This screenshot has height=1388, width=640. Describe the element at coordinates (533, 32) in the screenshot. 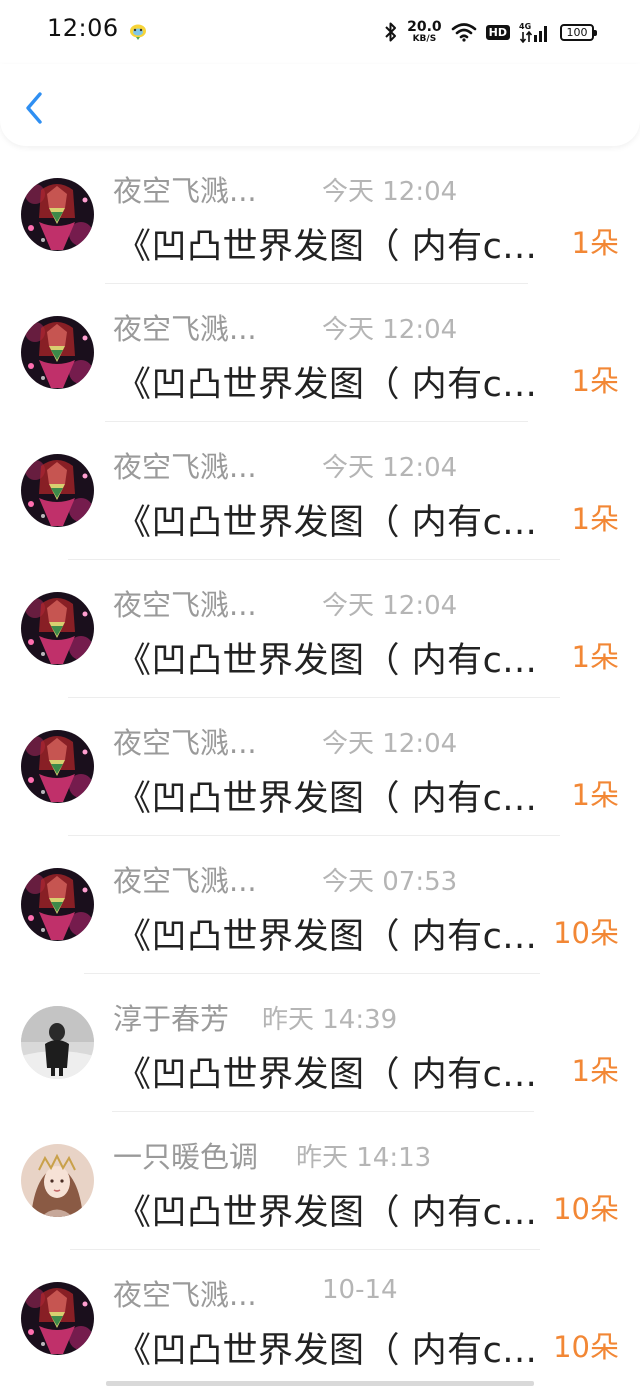

I see `signal-icon: 4G` at that location.